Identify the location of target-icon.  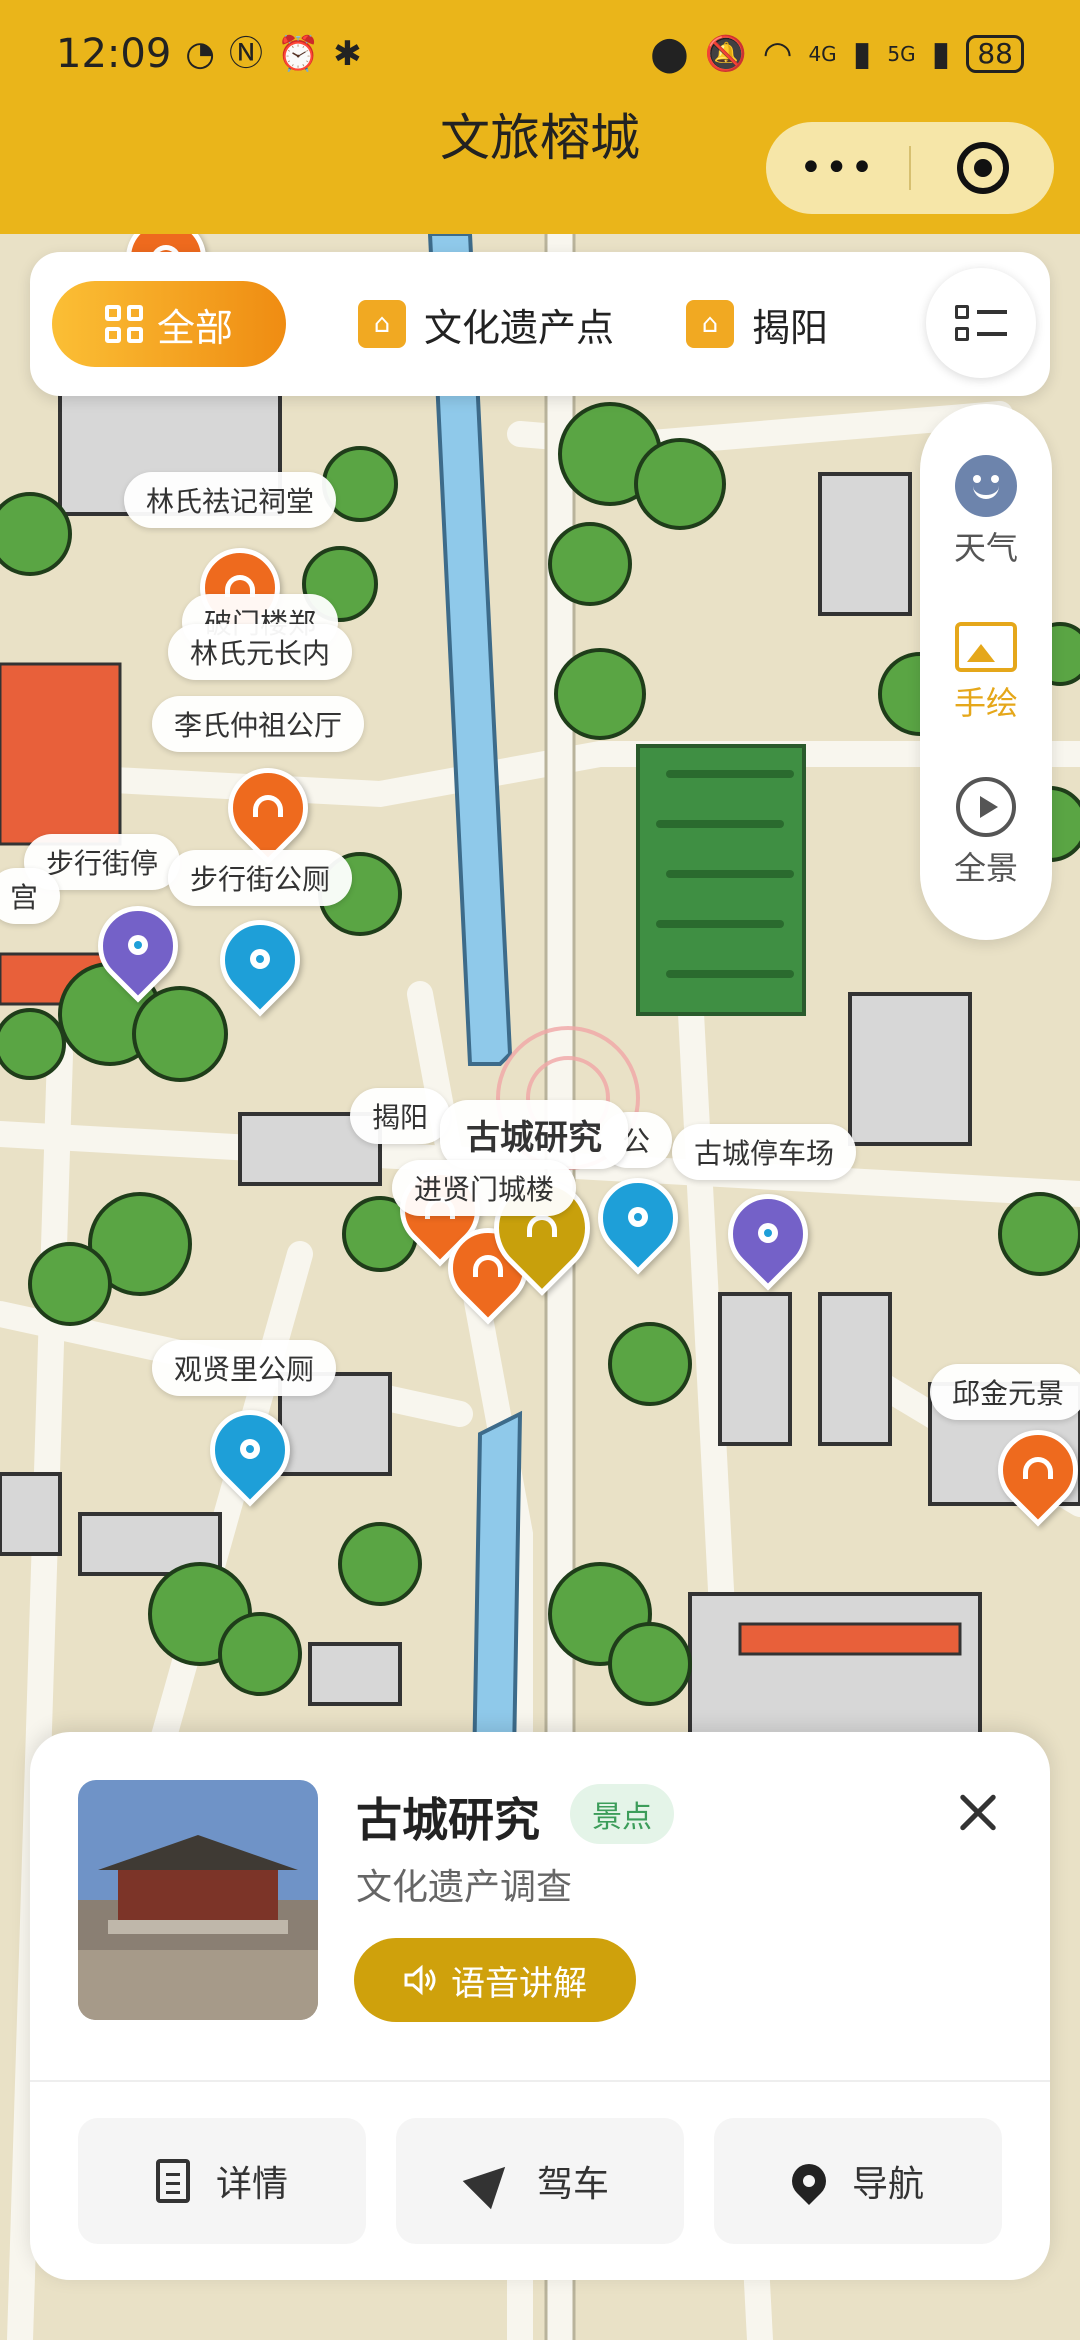
(982, 168).